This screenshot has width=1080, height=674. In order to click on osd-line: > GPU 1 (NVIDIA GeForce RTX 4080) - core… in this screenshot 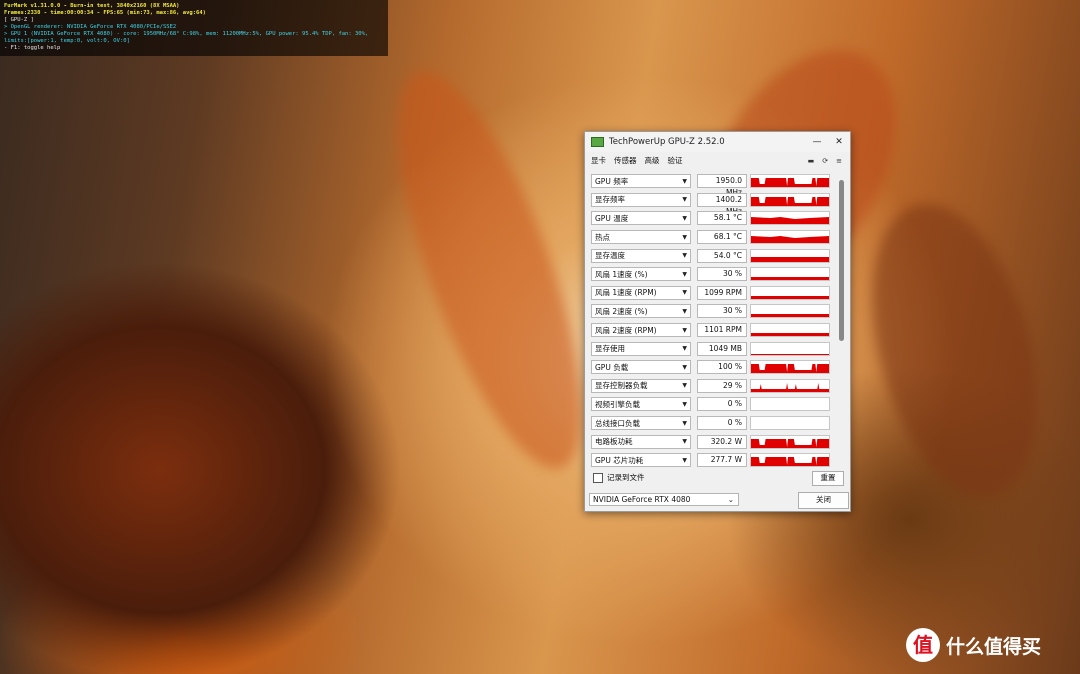, I will do `click(186, 37)`.